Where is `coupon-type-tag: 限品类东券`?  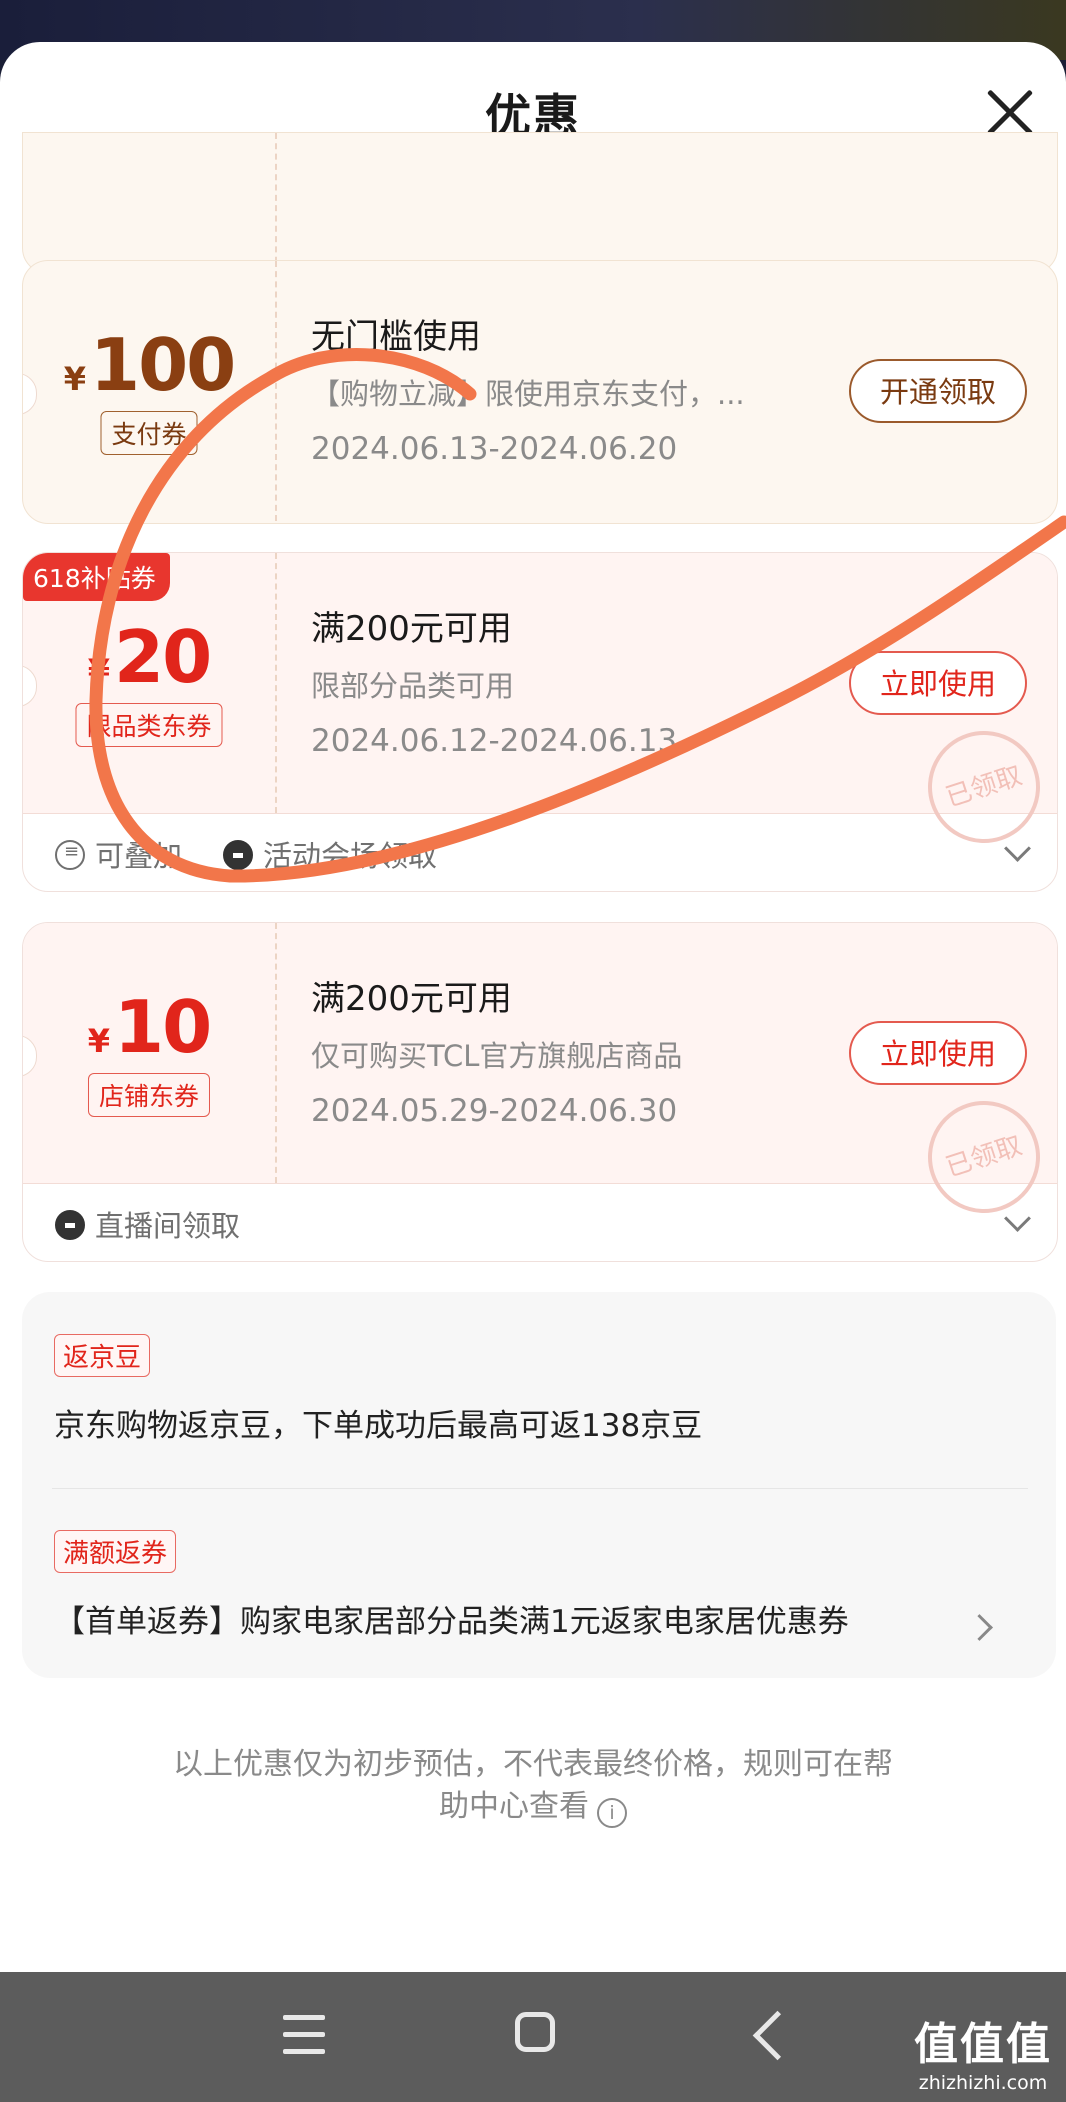
coupon-type-tag: 限品类东券 is located at coordinates (149, 725).